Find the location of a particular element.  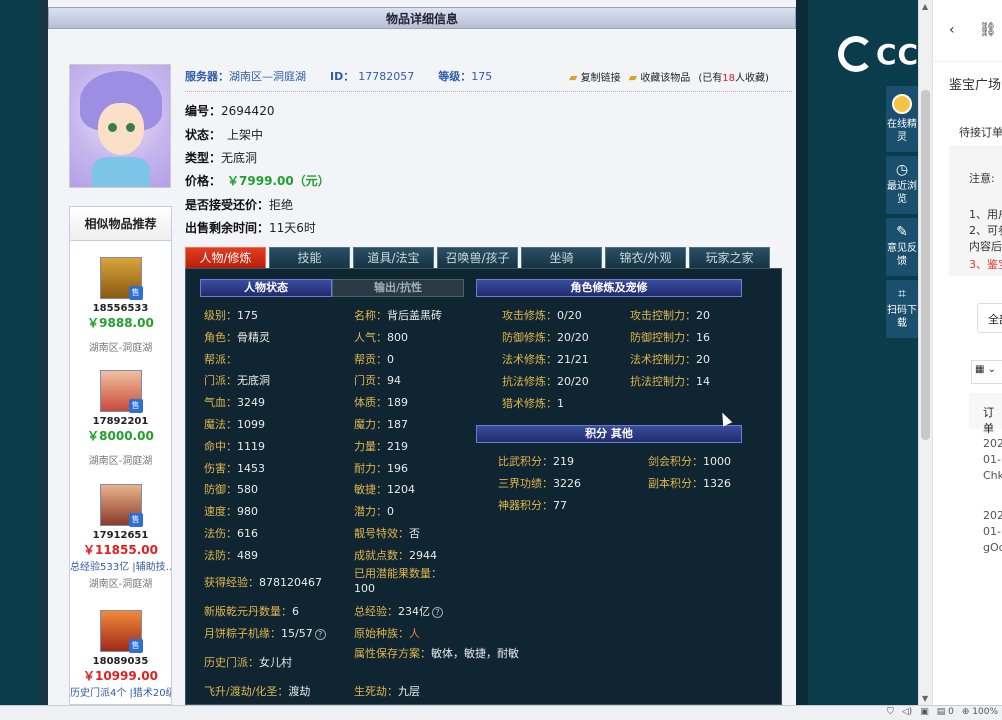

cultivation-row: 防御修炼：20/20 is located at coordinates (545, 337).